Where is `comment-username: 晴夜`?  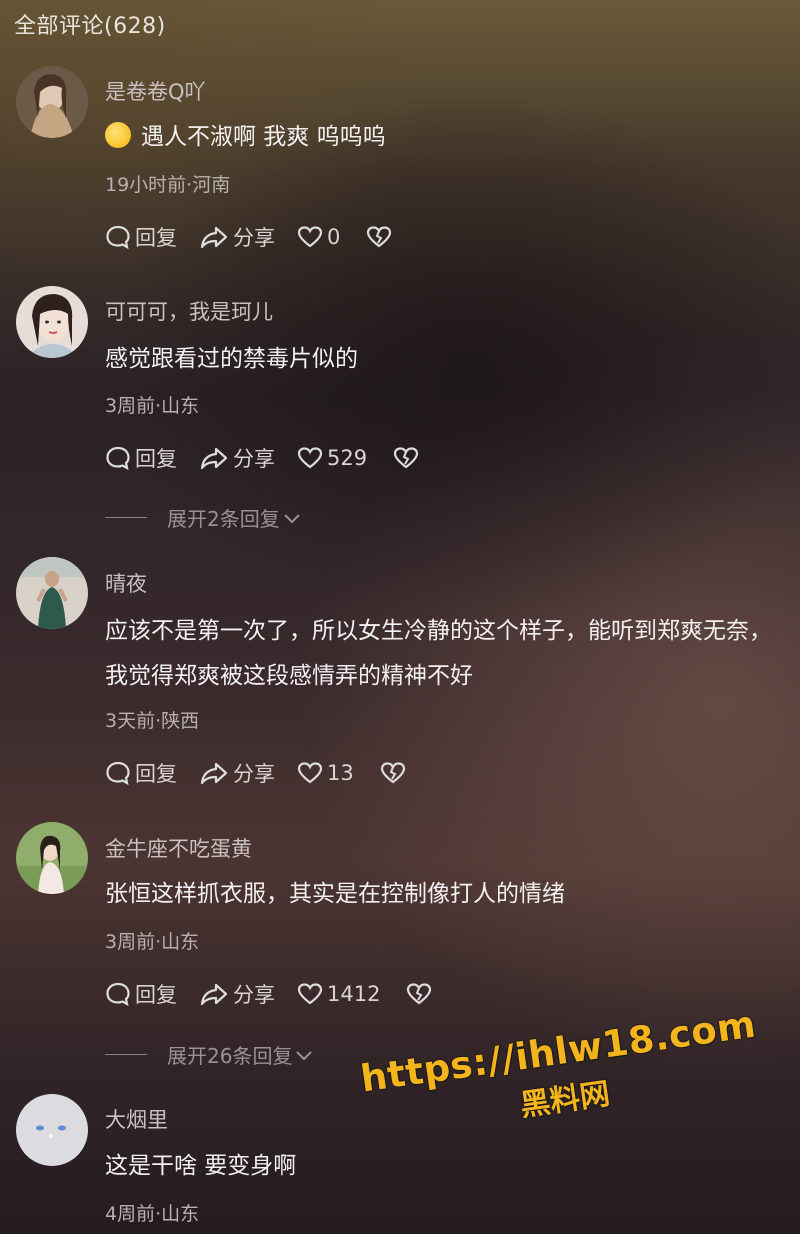 comment-username: 晴夜 is located at coordinates (126, 583).